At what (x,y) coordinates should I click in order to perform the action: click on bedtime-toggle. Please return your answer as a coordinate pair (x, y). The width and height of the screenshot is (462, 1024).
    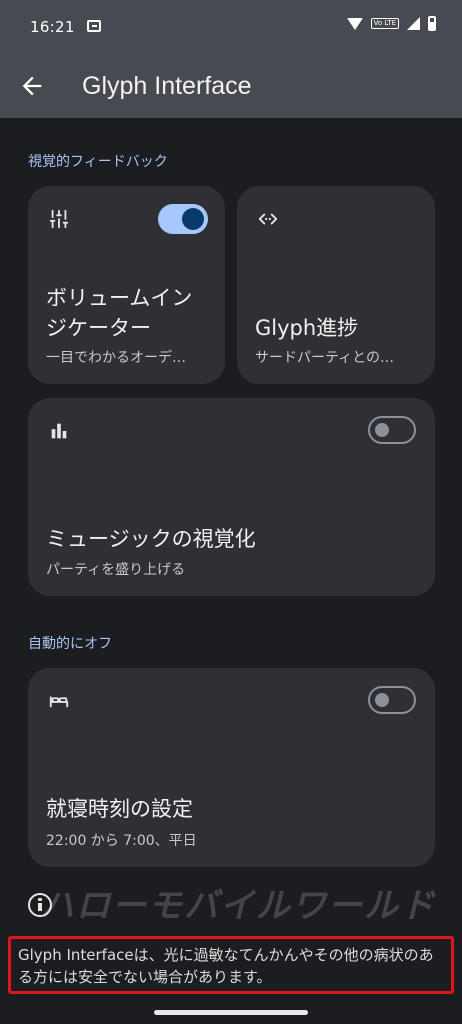
    Looking at the image, I should click on (392, 700).